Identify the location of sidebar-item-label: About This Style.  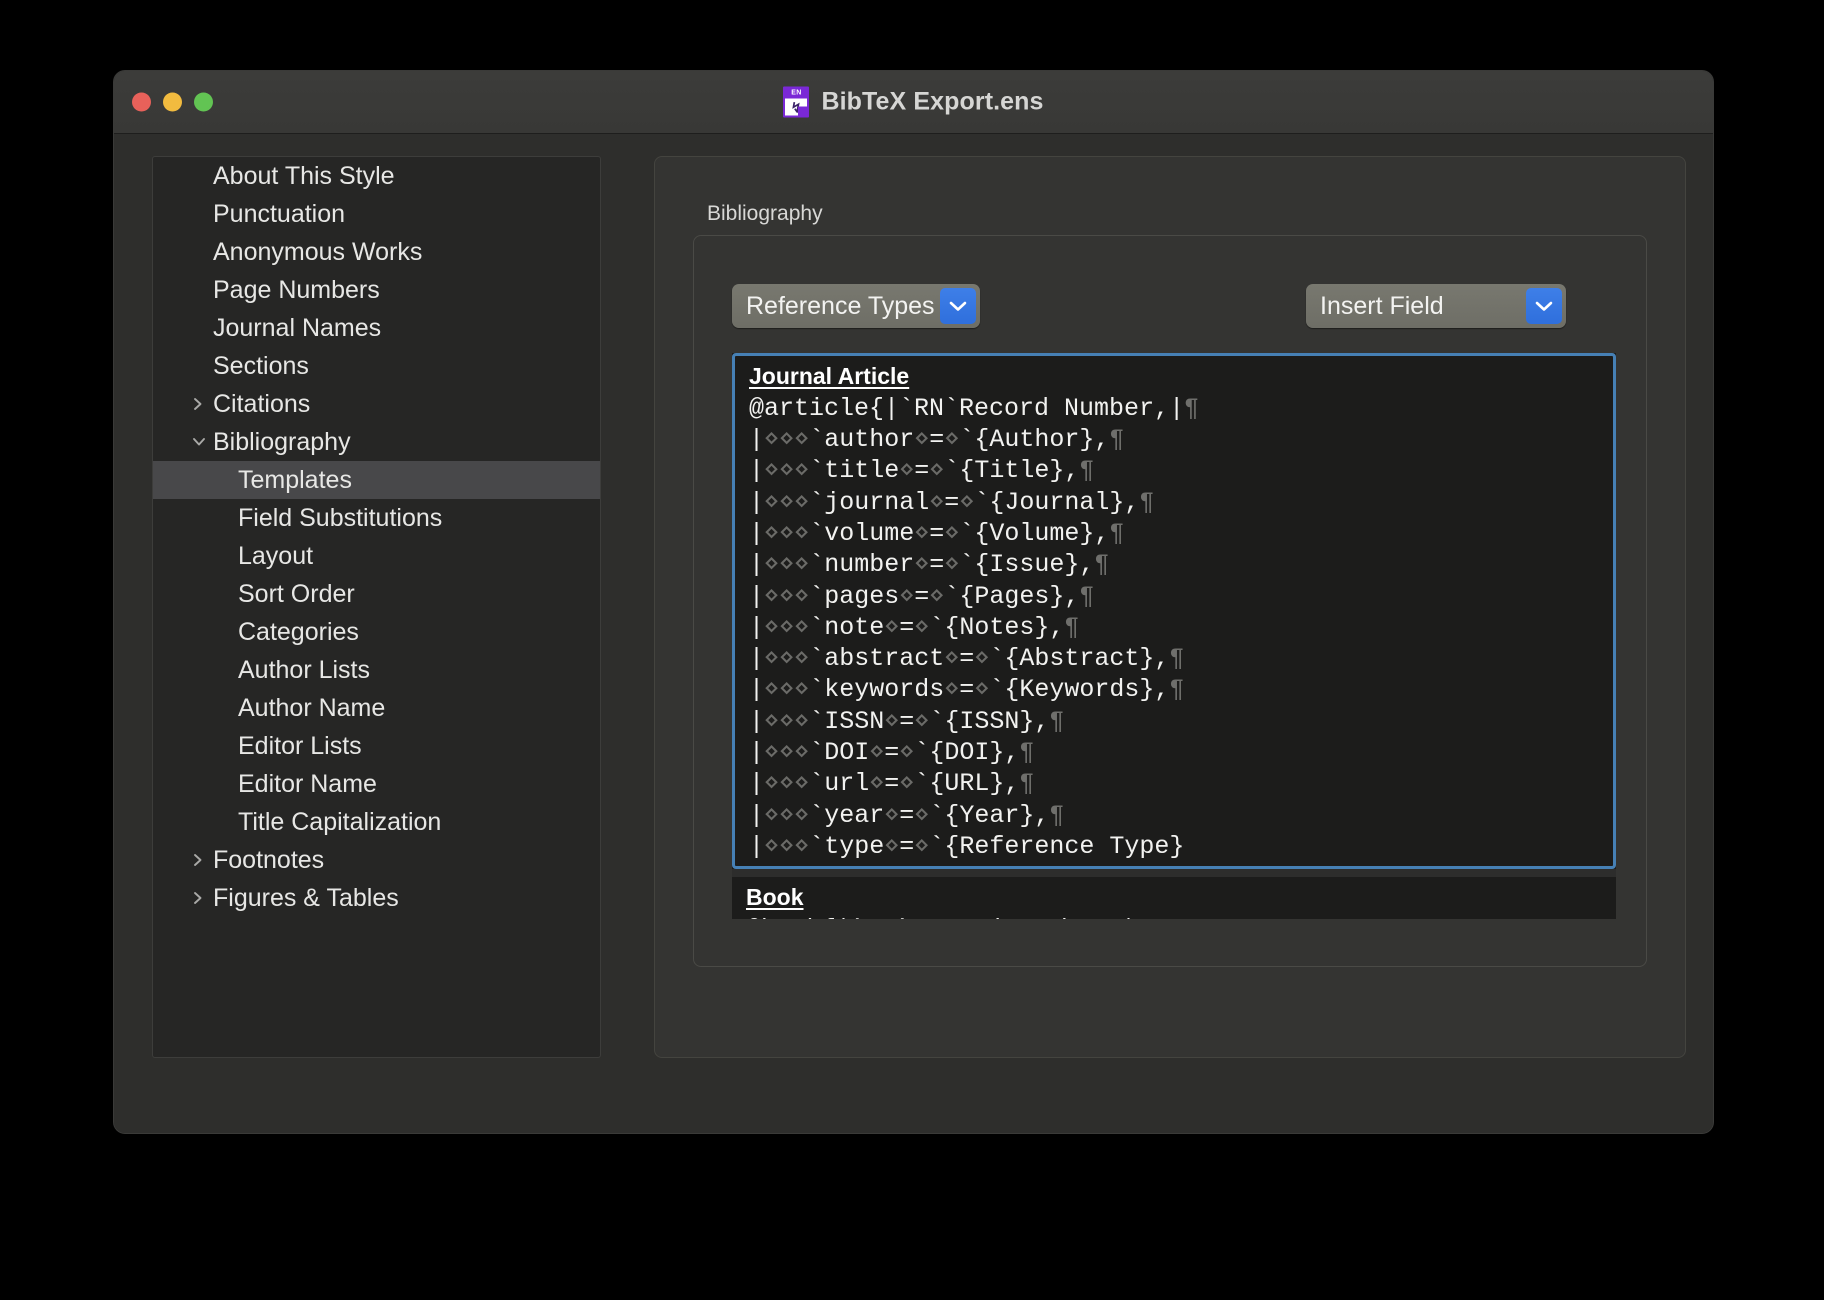
(304, 175).